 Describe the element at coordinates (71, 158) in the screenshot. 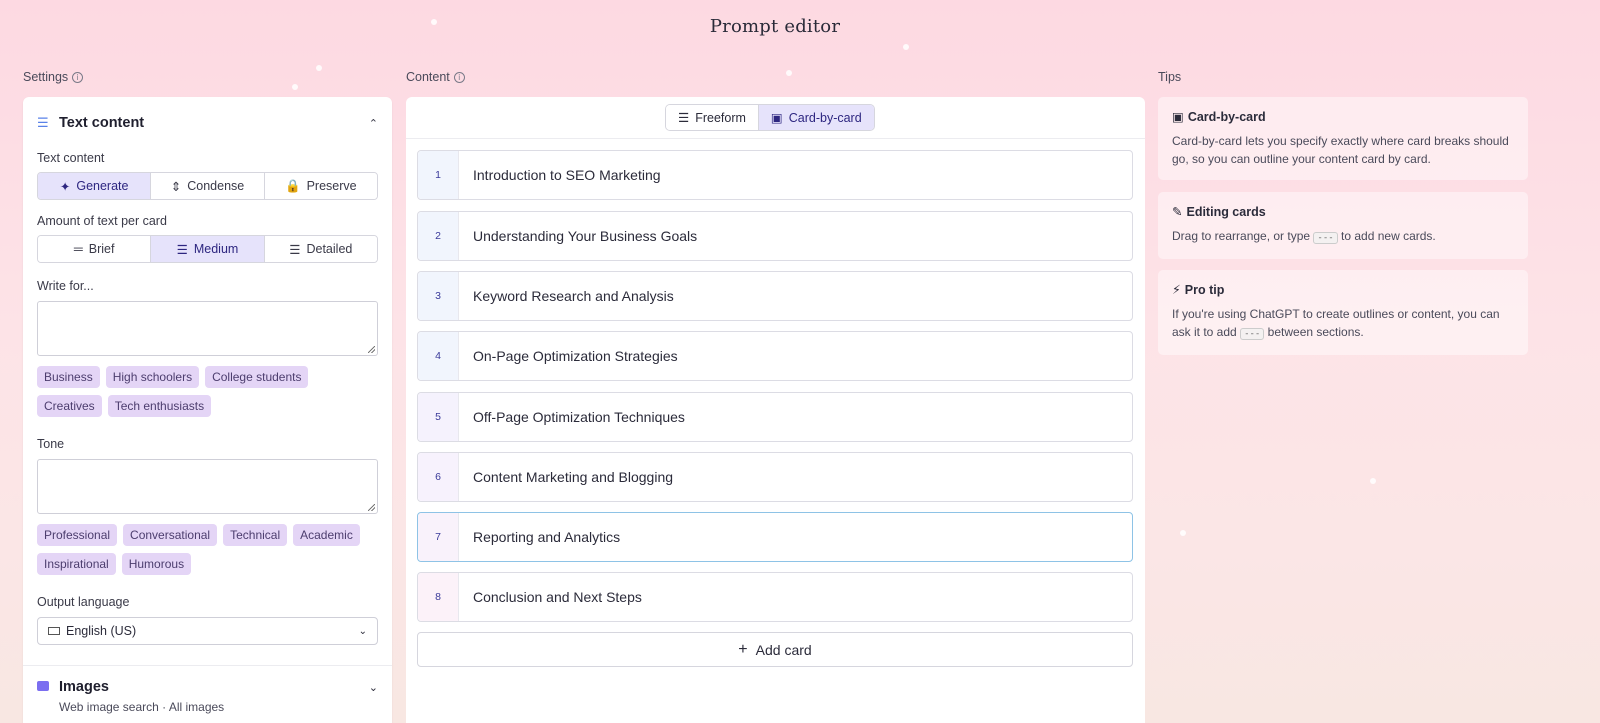

I see `text-content-label: Text content` at that location.